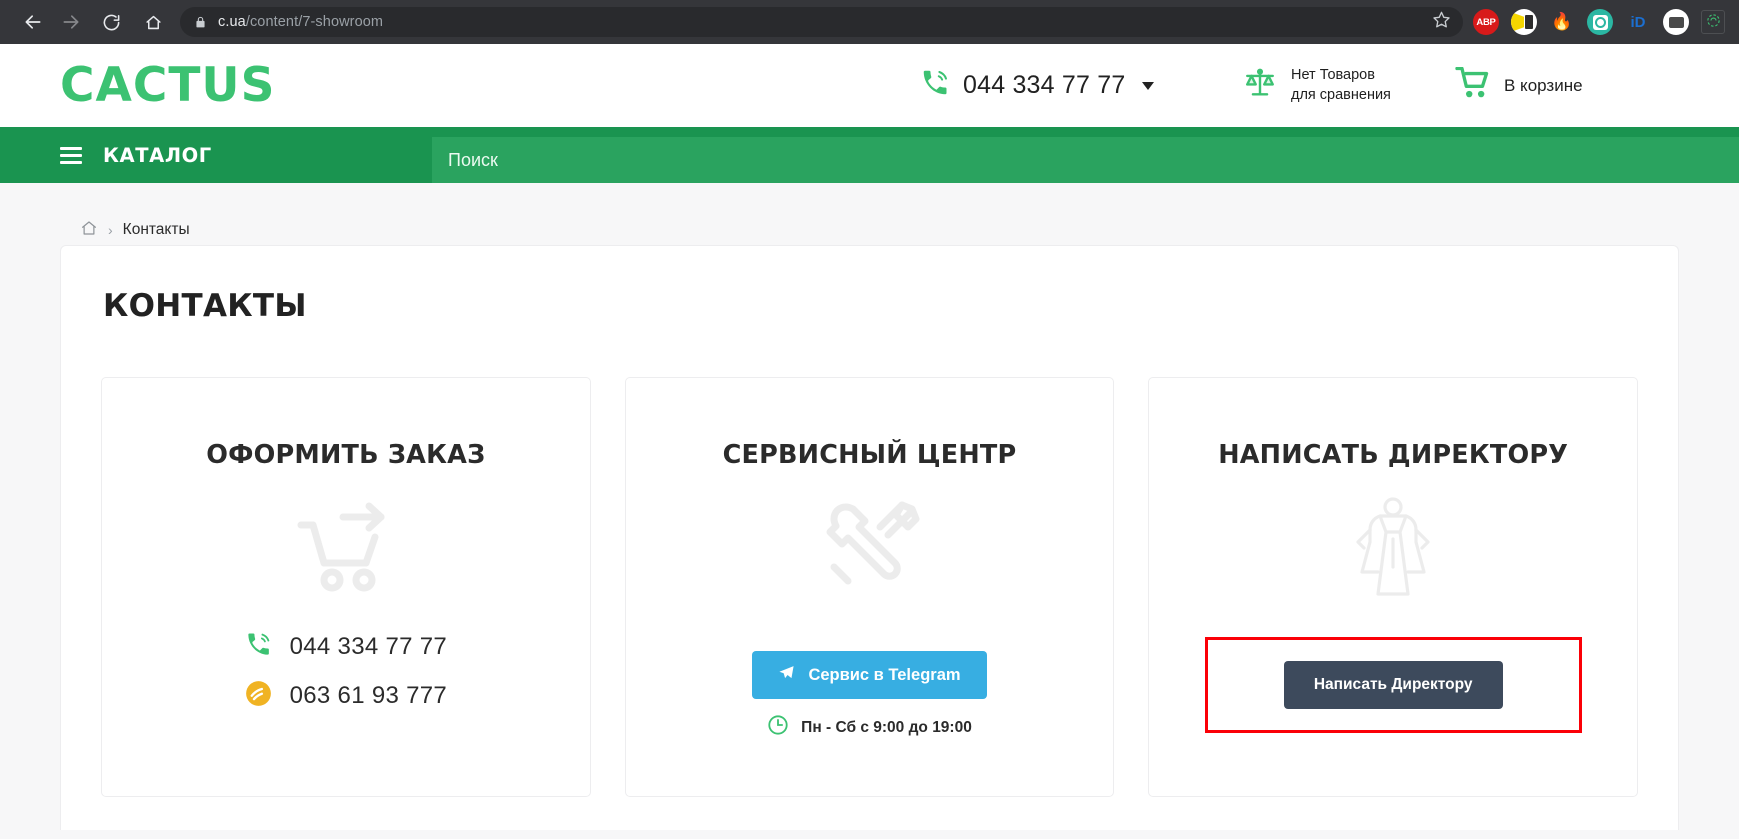 This screenshot has height=839, width=1739. I want to click on viber-icon, so click(258, 696).